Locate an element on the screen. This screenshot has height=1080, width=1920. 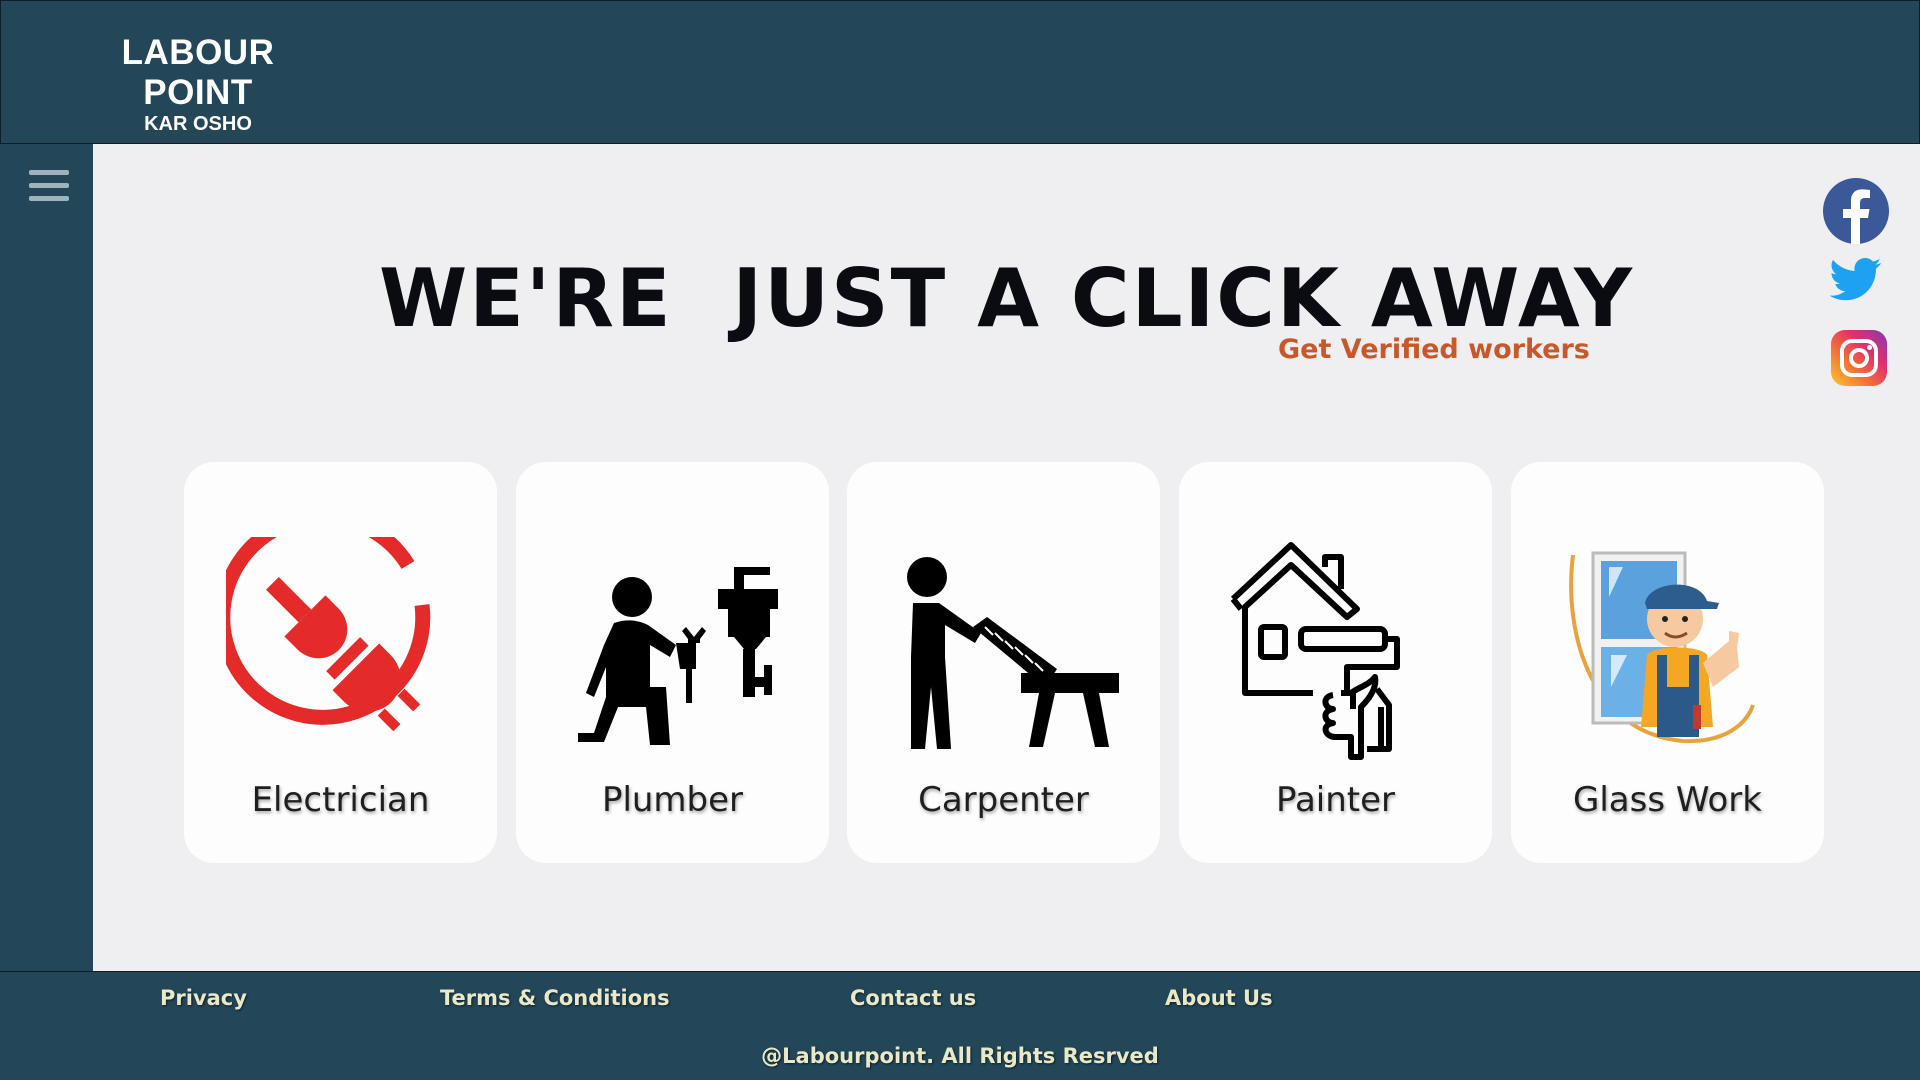
brand-title: LABOUR POINT is located at coordinates (198, 72).